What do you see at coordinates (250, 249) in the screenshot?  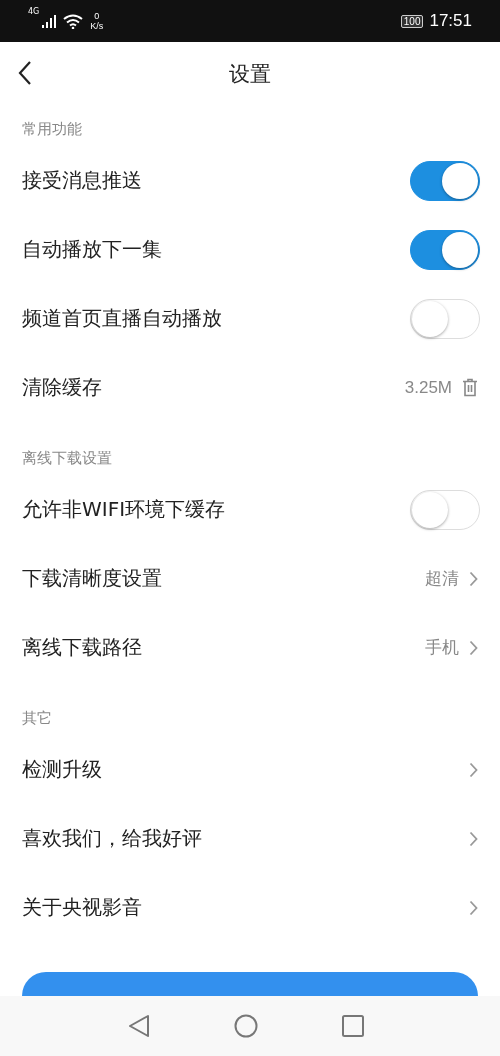 I see `settings-row: 自动播放下一集` at bounding box center [250, 249].